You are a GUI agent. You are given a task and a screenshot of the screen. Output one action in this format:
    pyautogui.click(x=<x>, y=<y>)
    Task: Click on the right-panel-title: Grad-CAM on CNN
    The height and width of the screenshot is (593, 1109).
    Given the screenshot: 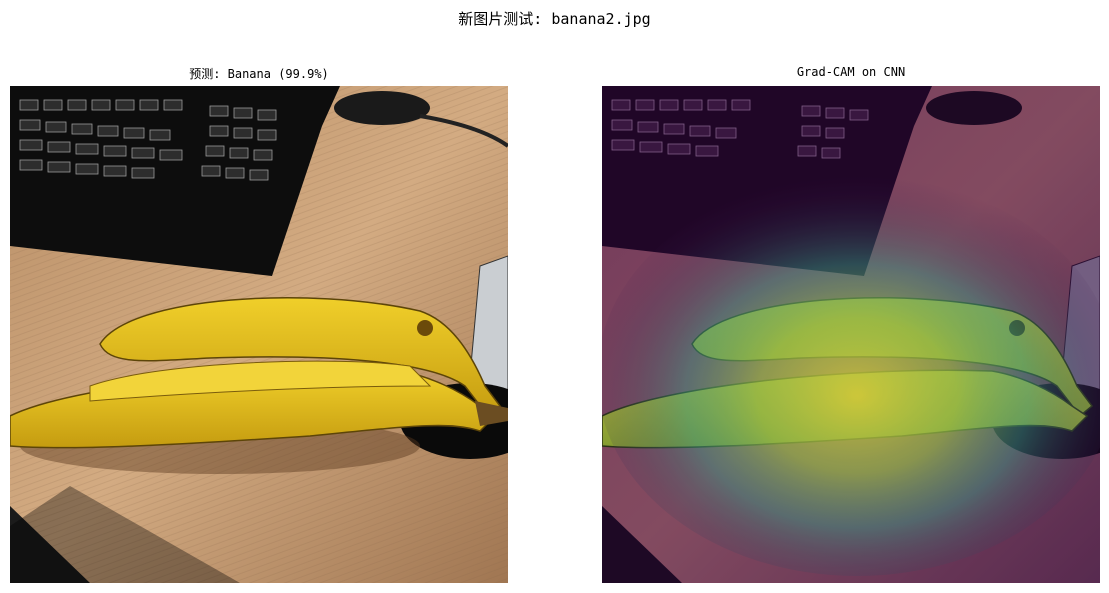 What is the action you would take?
    pyautogui.click(x=851, y=72)
    